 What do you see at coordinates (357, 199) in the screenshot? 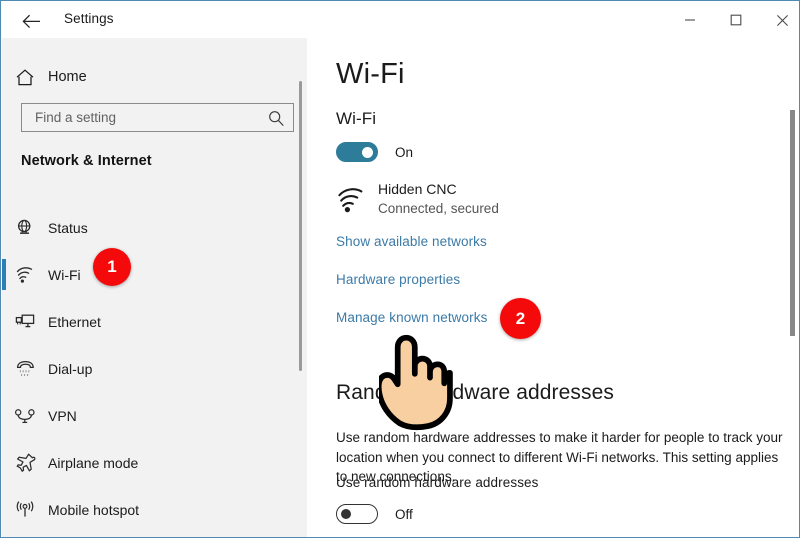
I see `wifi-connected-icon` at bounding box center [357, 199].